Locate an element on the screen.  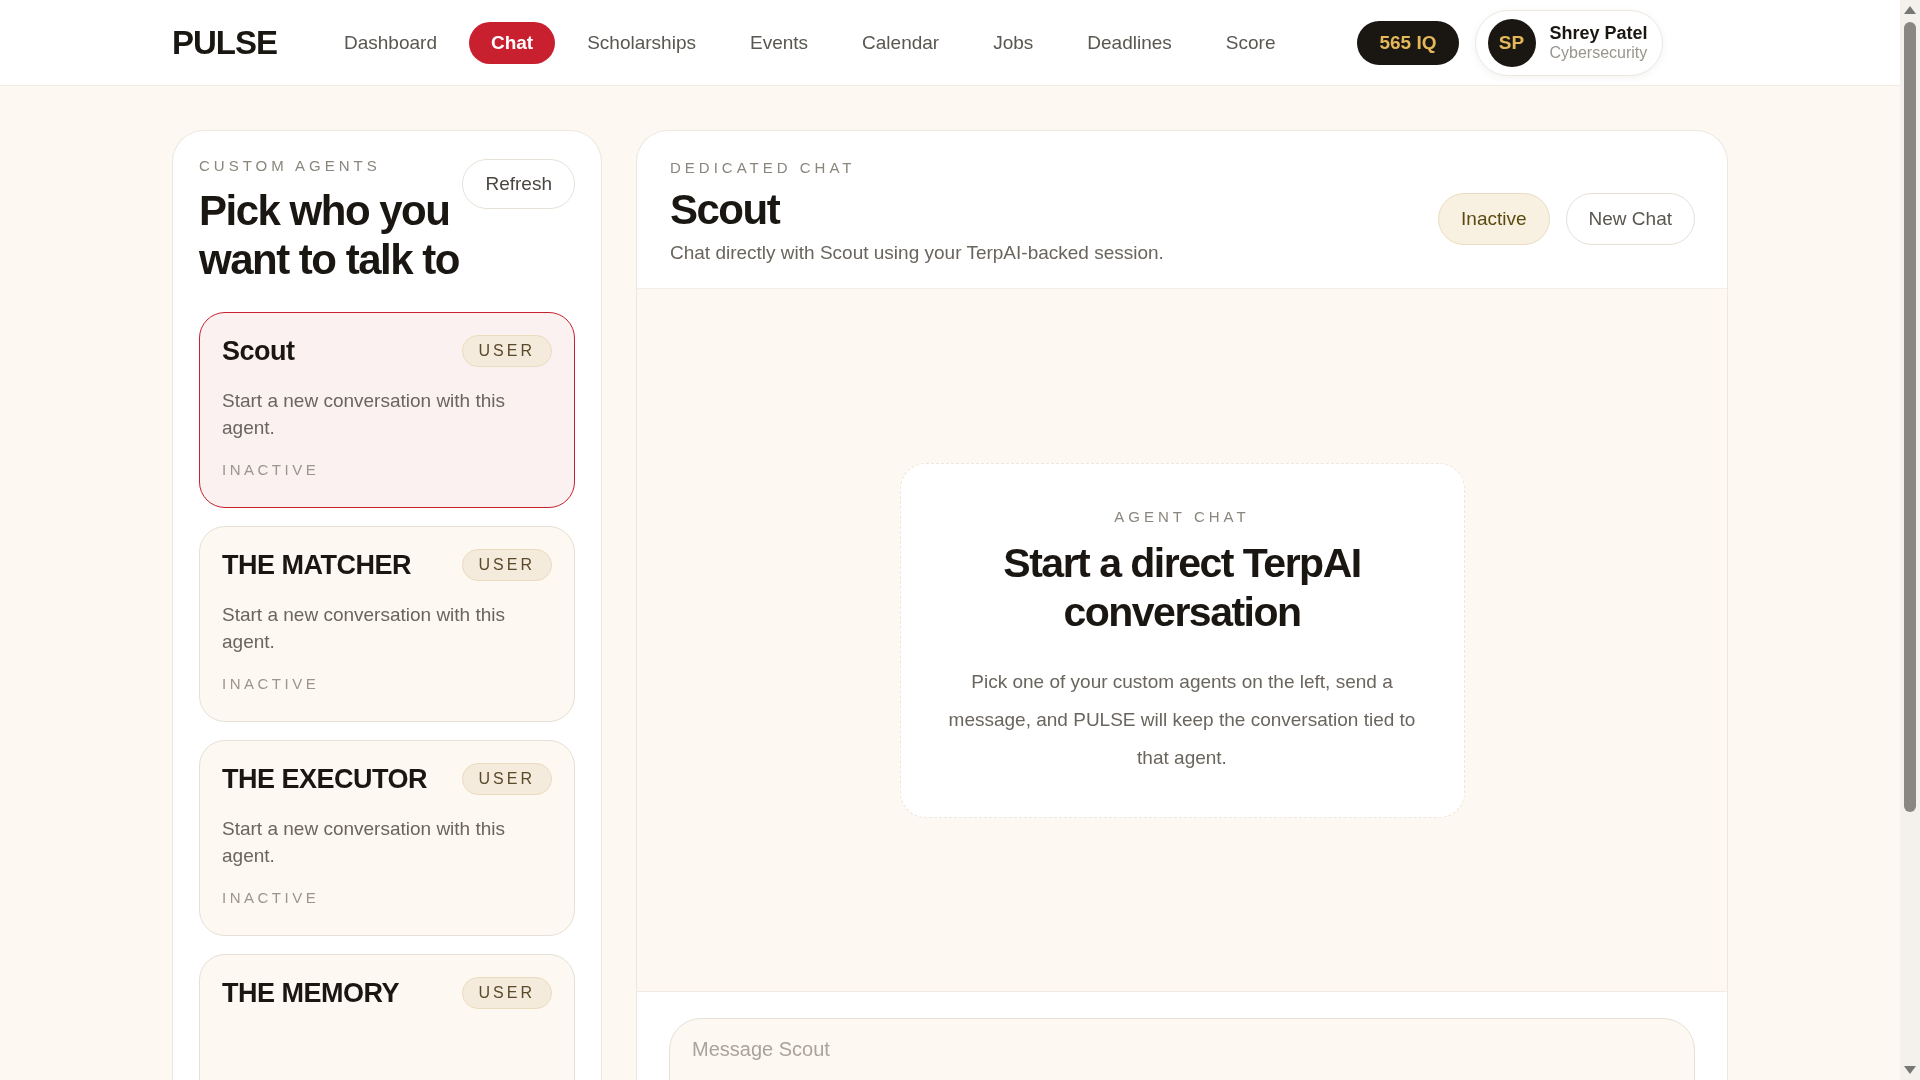
agent-card: THE EXECUTOR USER Start a new conversation with this agent. INACTIVE is located at coordinates (387, 838).